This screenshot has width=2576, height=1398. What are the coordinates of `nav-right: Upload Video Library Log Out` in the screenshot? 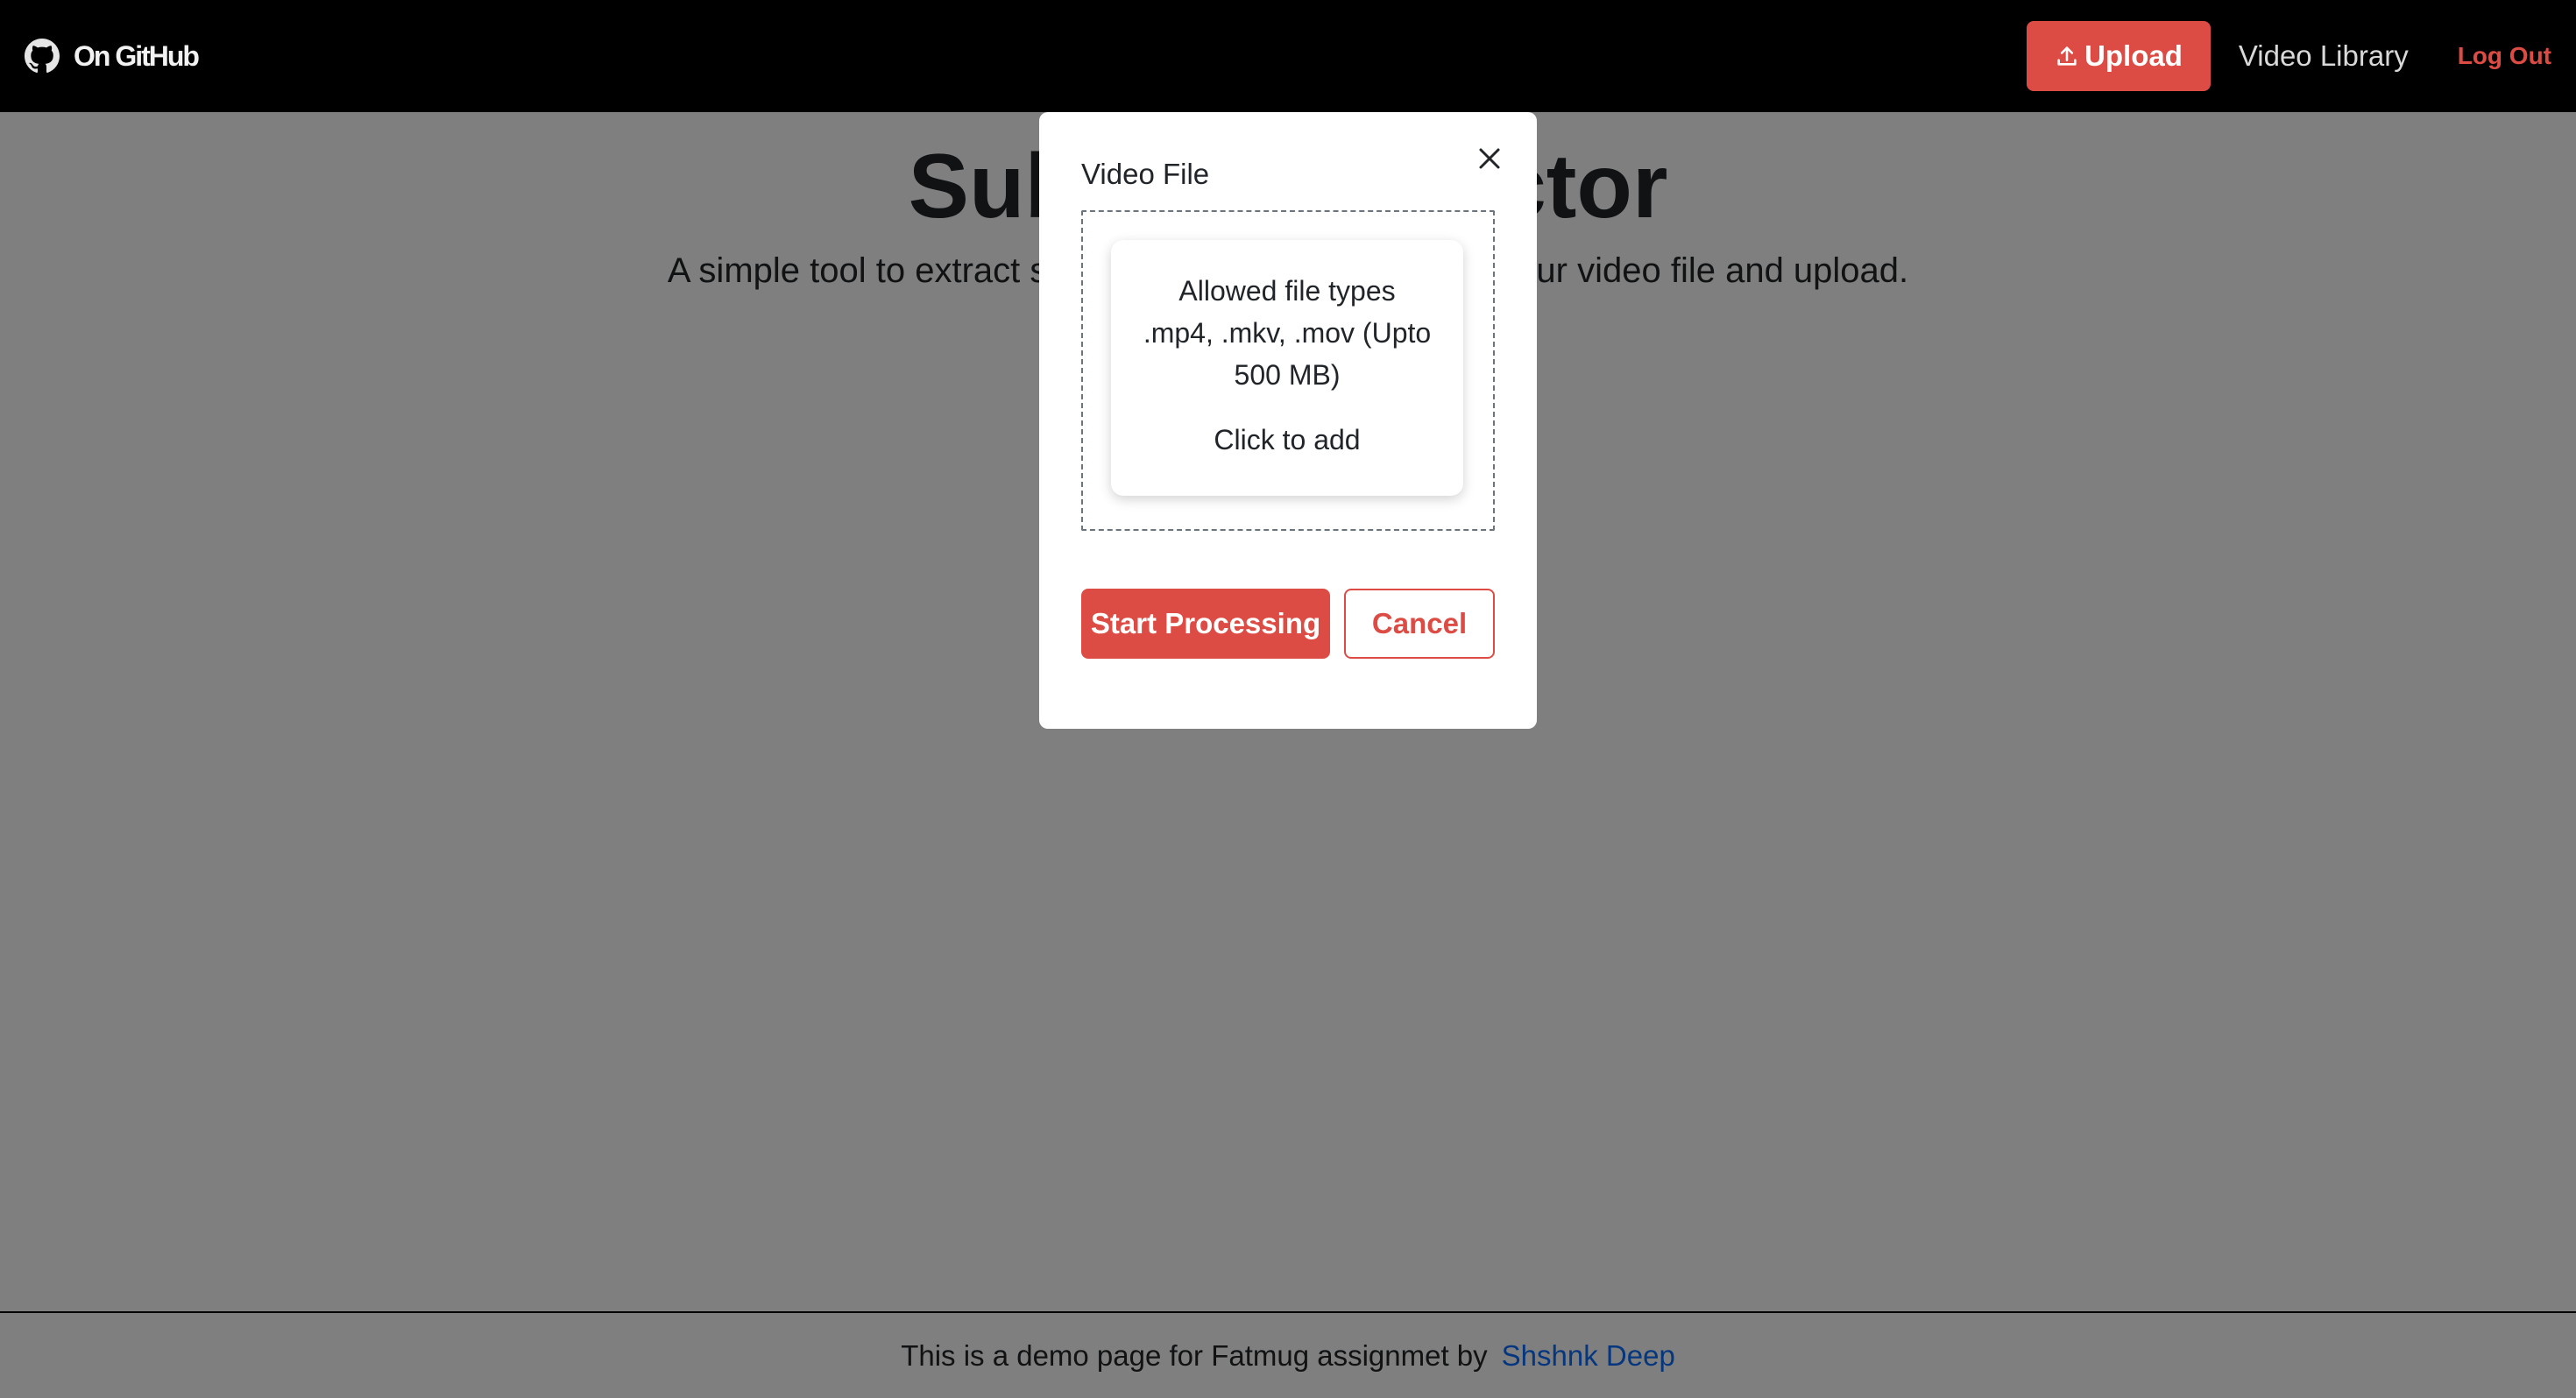 It's located at (2289, 56).